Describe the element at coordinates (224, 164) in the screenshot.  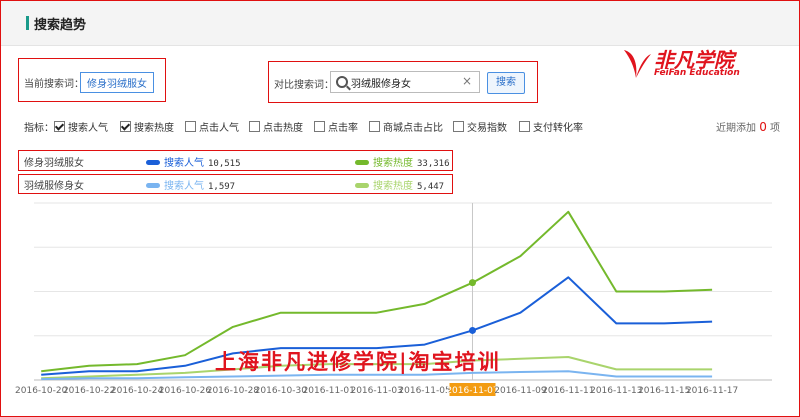
I see `legend-value: 10,515` at that location.